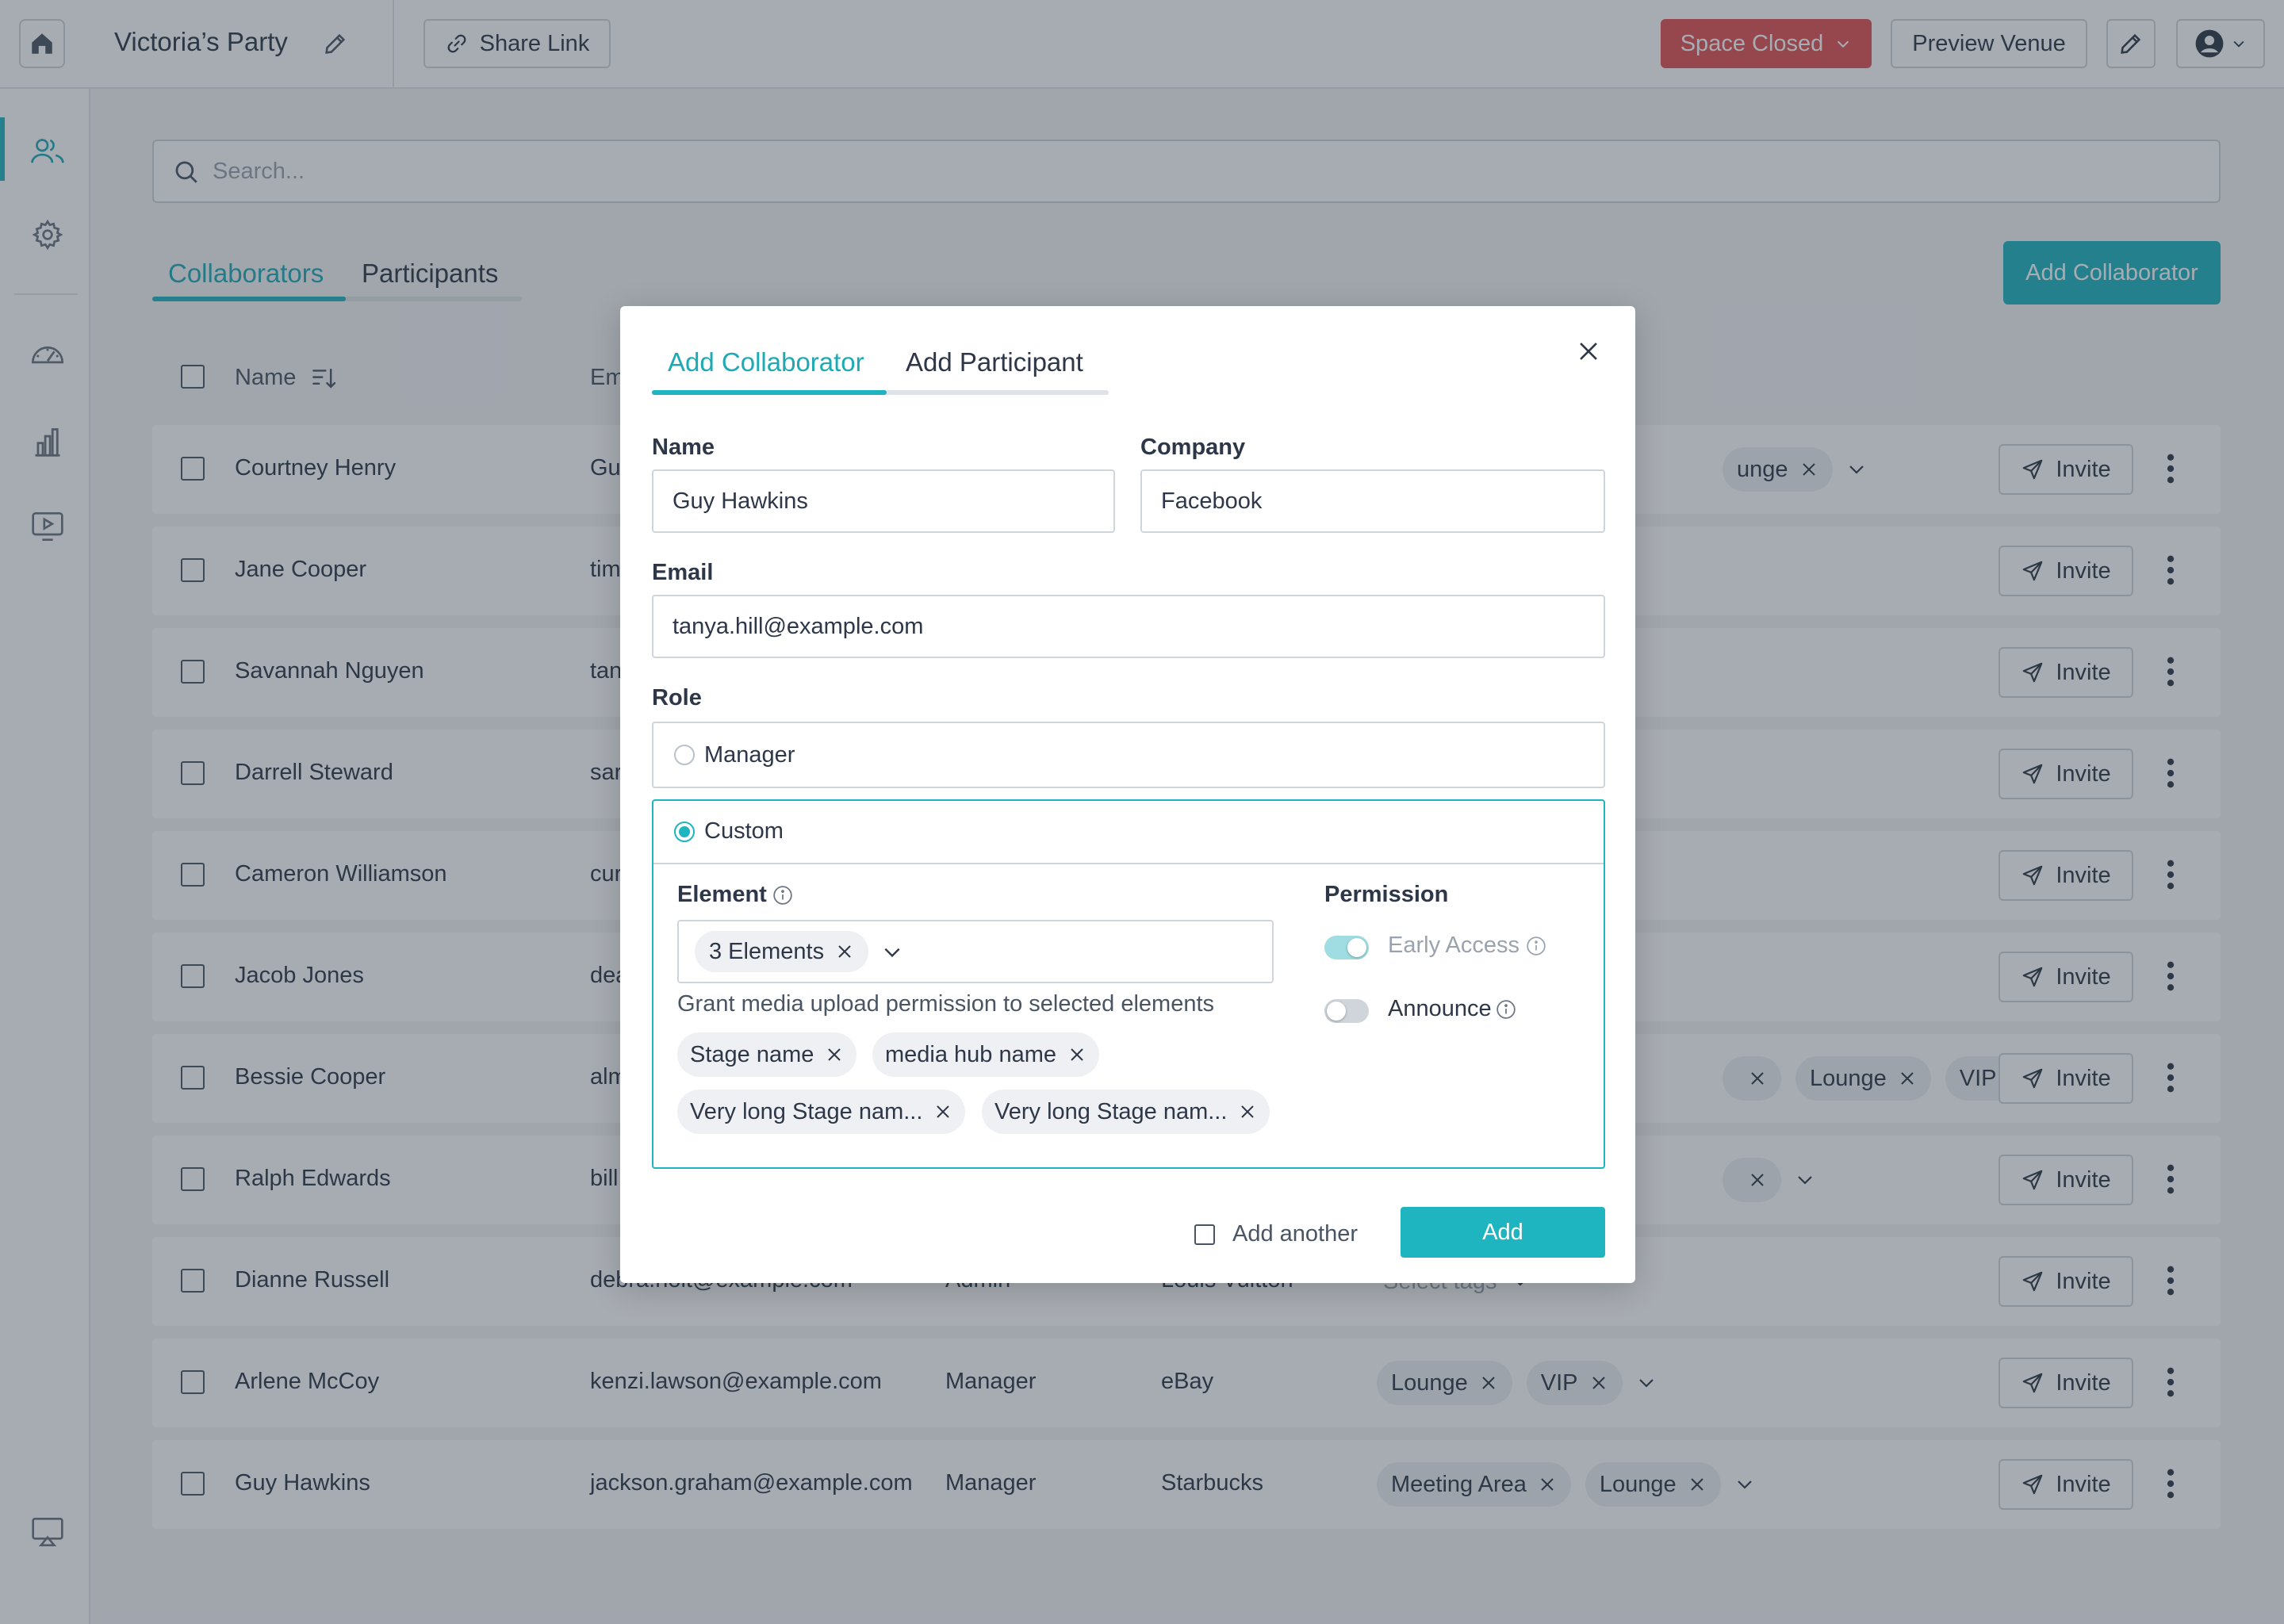 Image resolution: width=2284 pixels, height=1624 pixels. I want to click on element-multiselect: 3 Elements, so click(975, 952).